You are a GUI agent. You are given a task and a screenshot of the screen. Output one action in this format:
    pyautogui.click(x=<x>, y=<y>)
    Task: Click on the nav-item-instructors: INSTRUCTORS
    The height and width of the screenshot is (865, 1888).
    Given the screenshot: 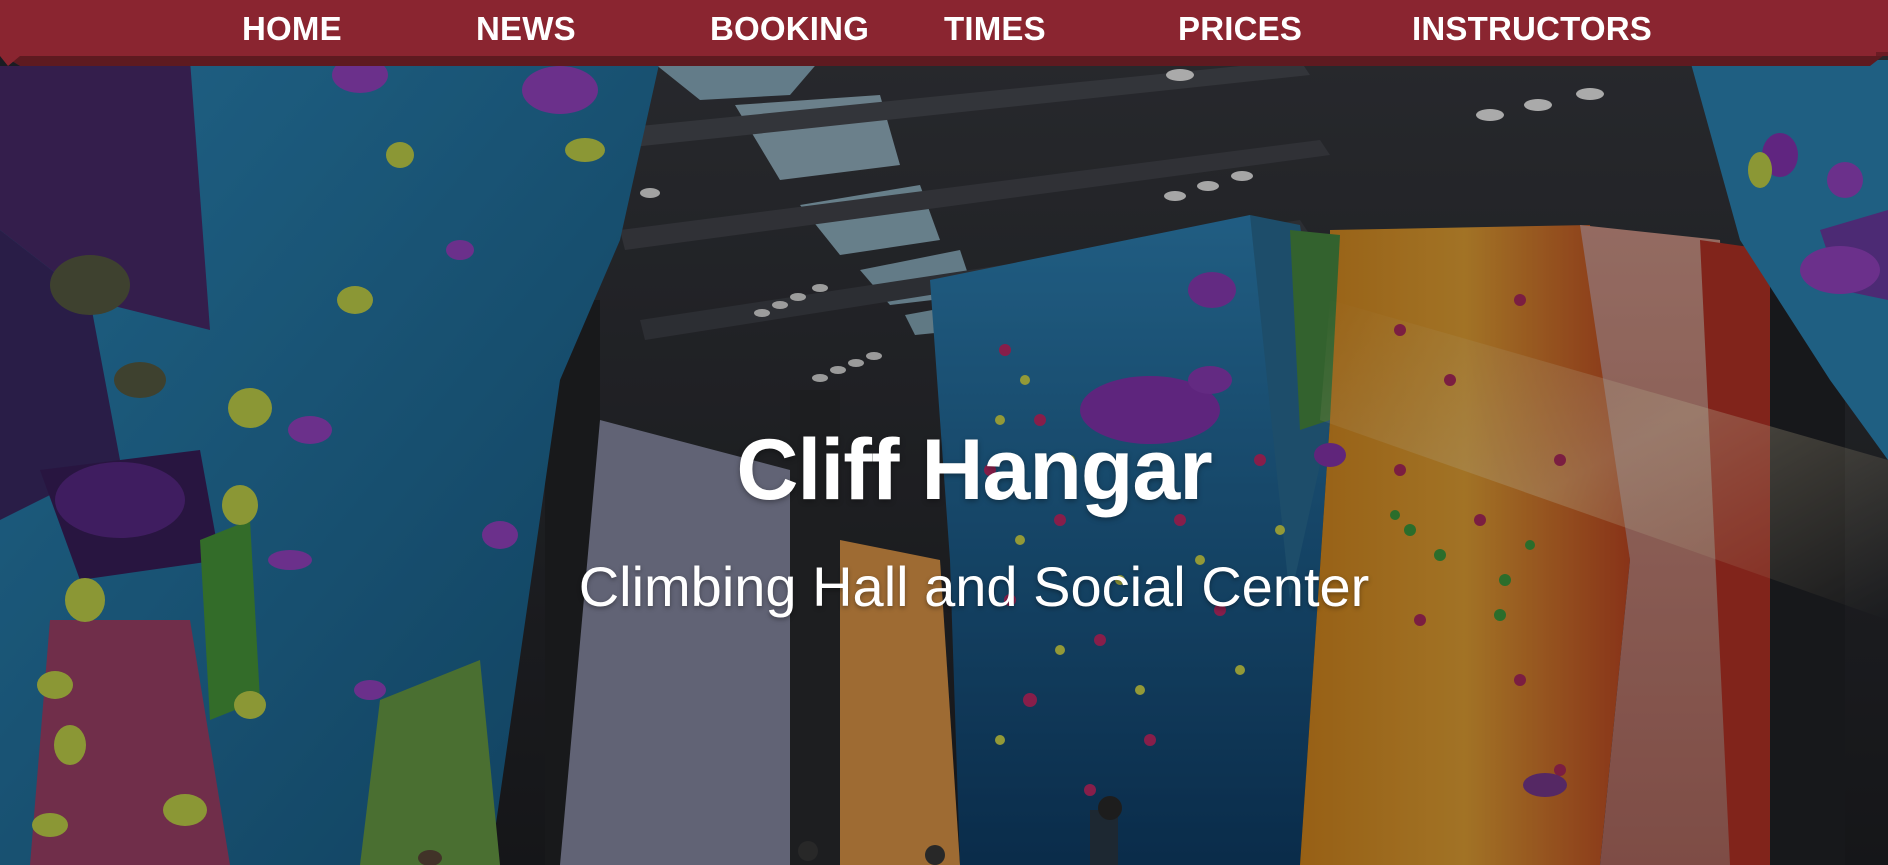 What is the action you would take?
    pyautogui.click(x=1532, y=29)
    